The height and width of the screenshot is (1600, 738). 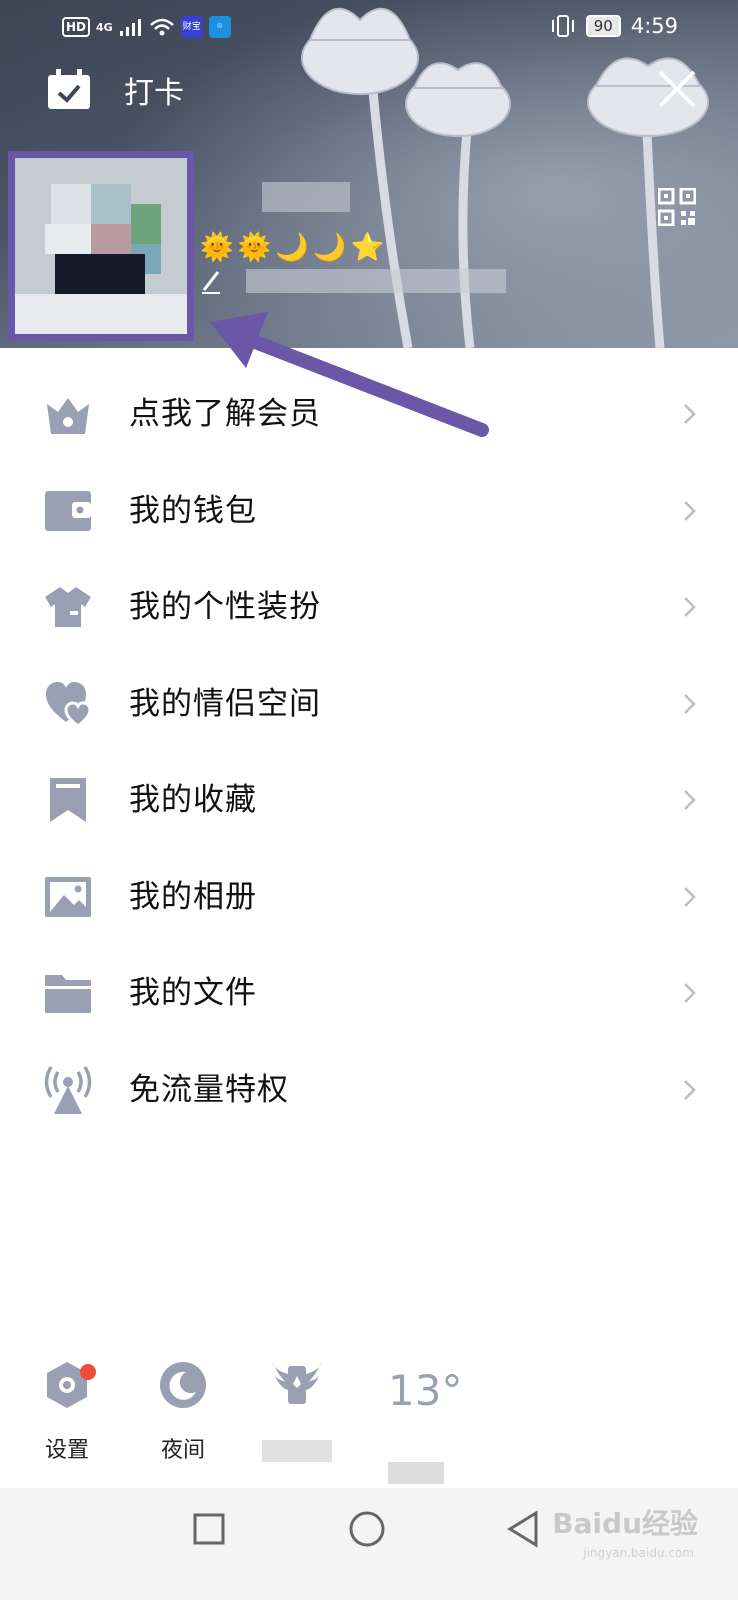 What do you see at coordinates (369, 897) in the screenshot?
I see `menu-item-album: 我的相册` at bounding box center [369, 897].